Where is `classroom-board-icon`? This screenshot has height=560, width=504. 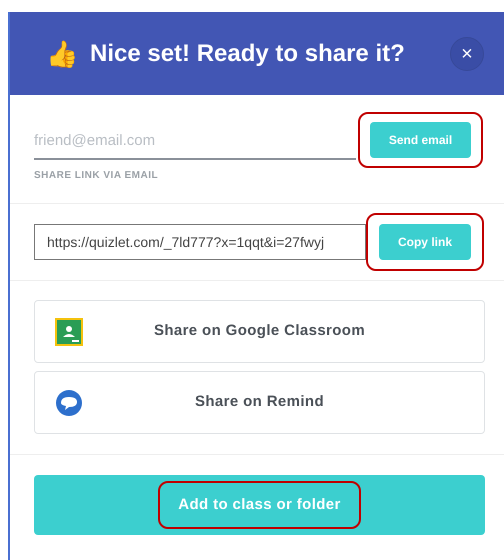
classroom-board-icon is located at coordinates (69, 332).